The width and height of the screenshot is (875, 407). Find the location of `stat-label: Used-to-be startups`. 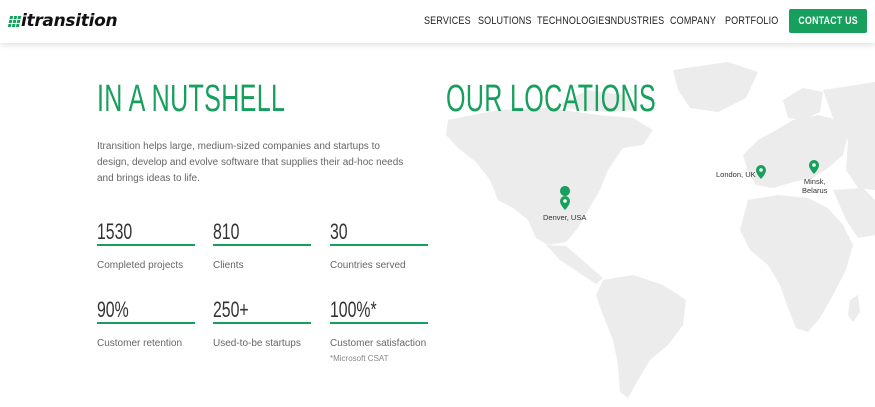

stat-label: Used-to-be startups is located at coordinates (257, 343).